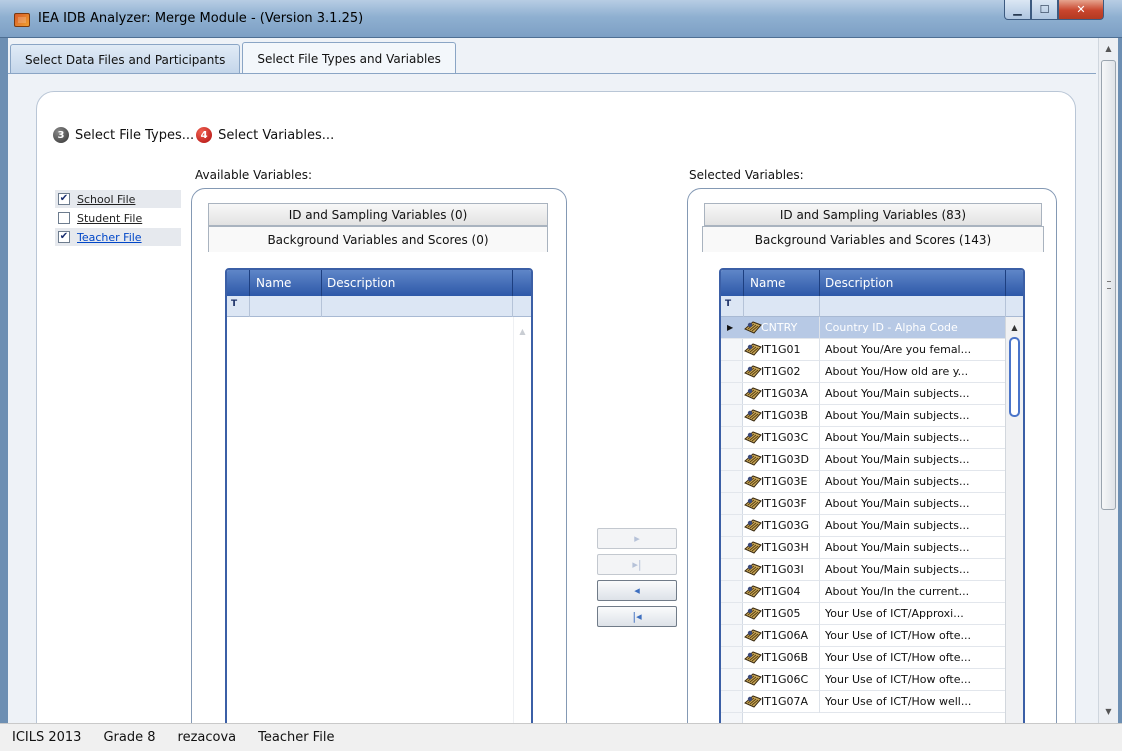  I want to click on variable-row: ▶ CNTRY Country ID - Alpha Code, so click(863, 328).